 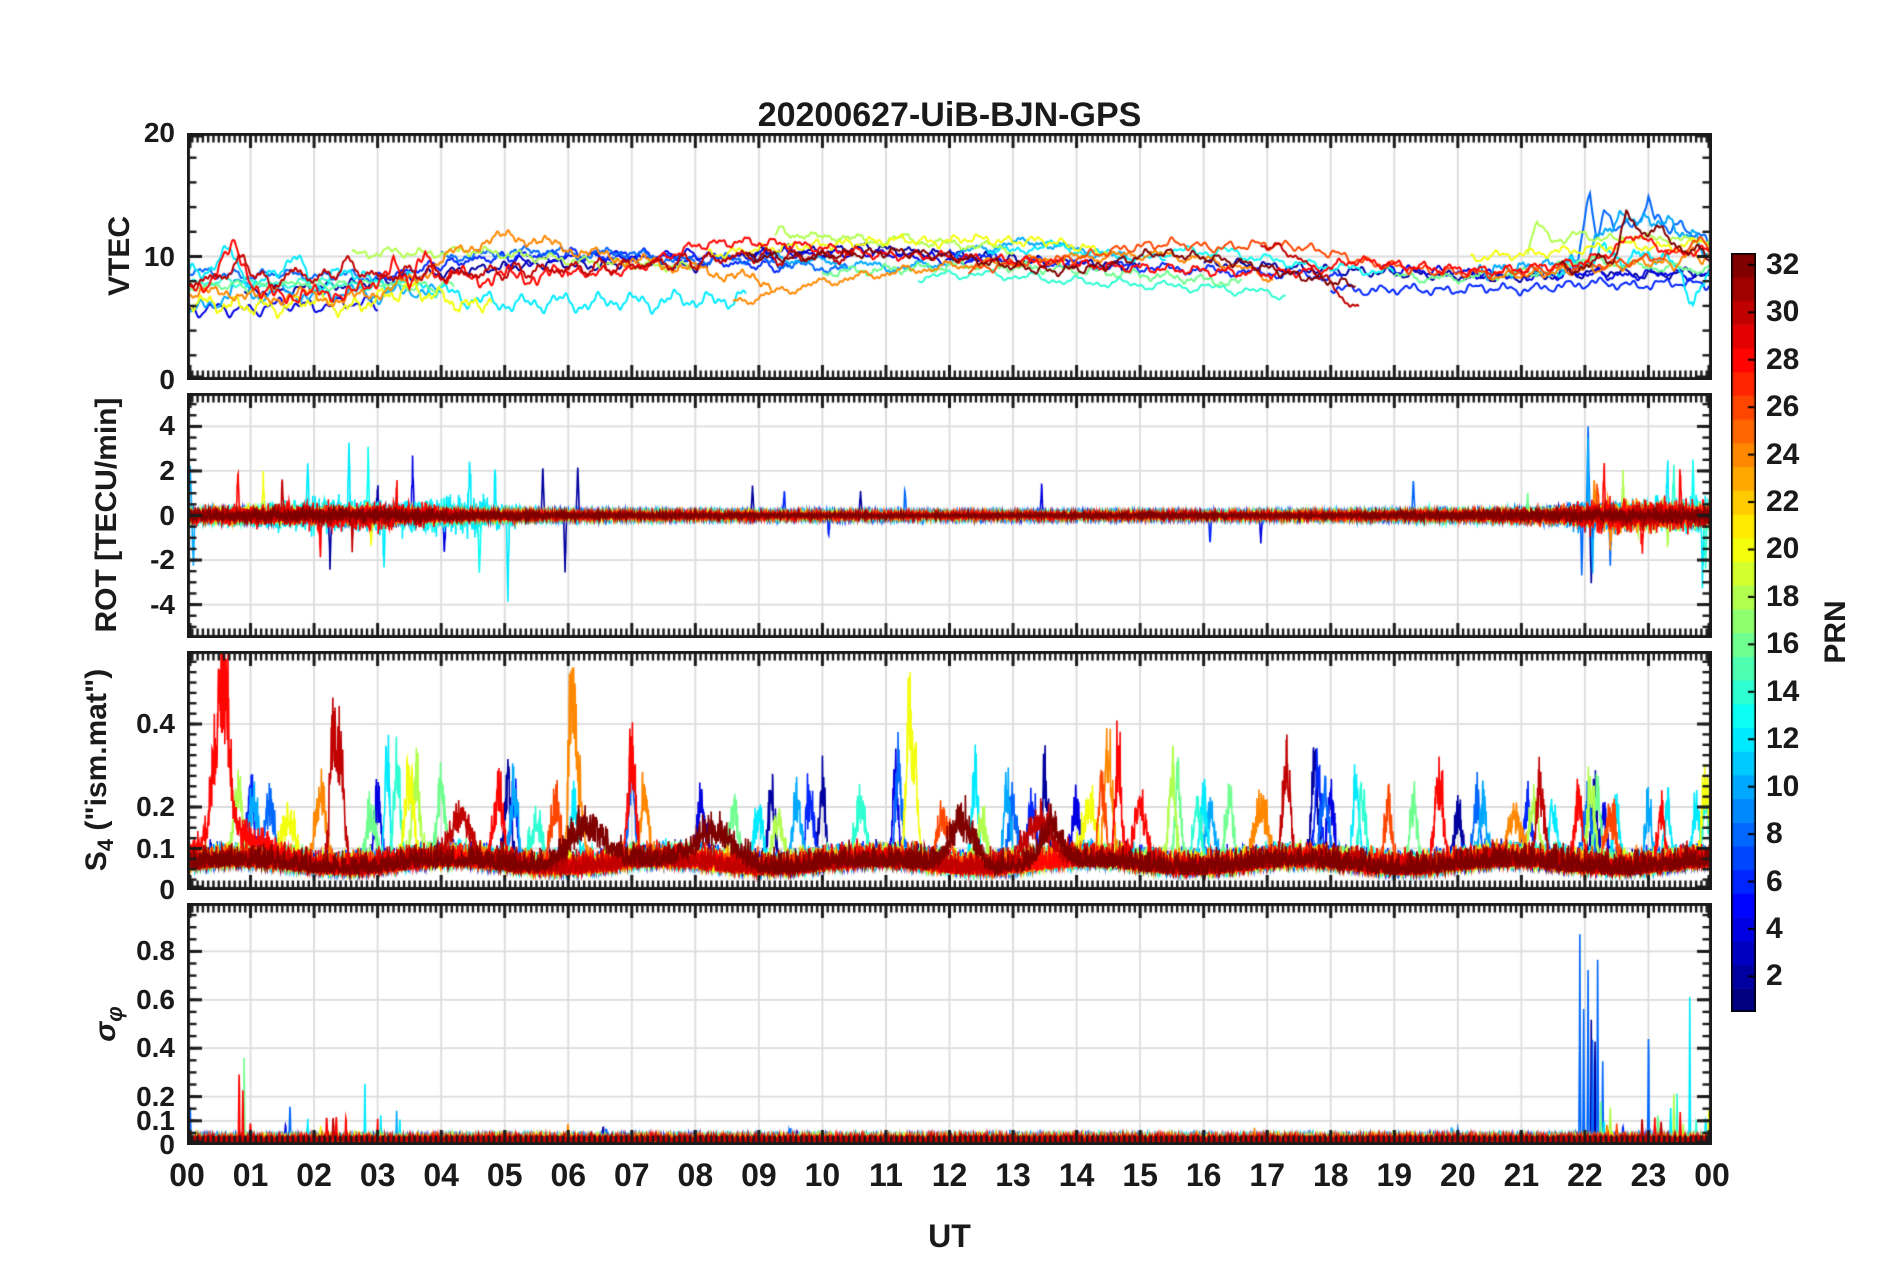 I want to click on y-tick-label: 10, so click(x=159, y=256).